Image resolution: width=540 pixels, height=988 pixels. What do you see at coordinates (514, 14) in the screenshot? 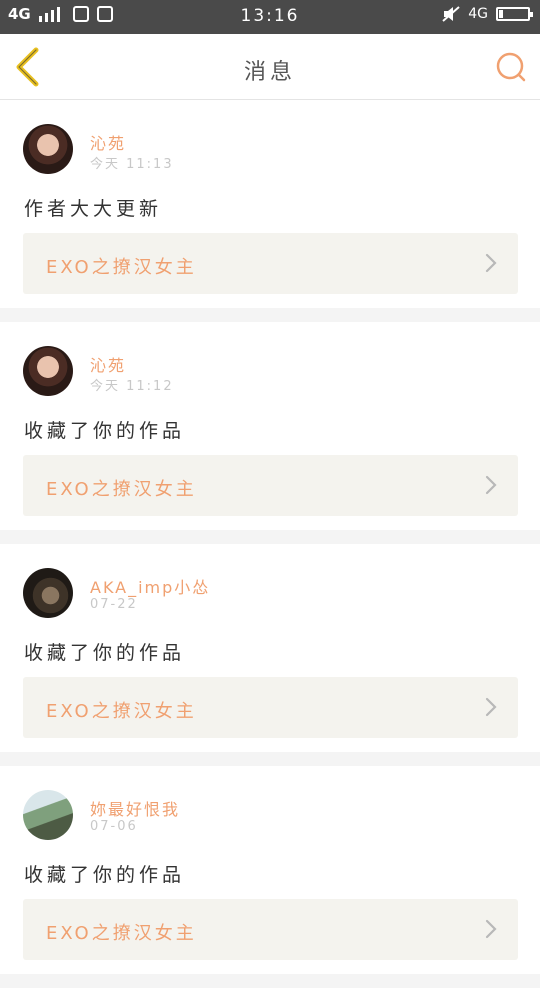
I see `battery-icon` at bounding box center [514, 14].